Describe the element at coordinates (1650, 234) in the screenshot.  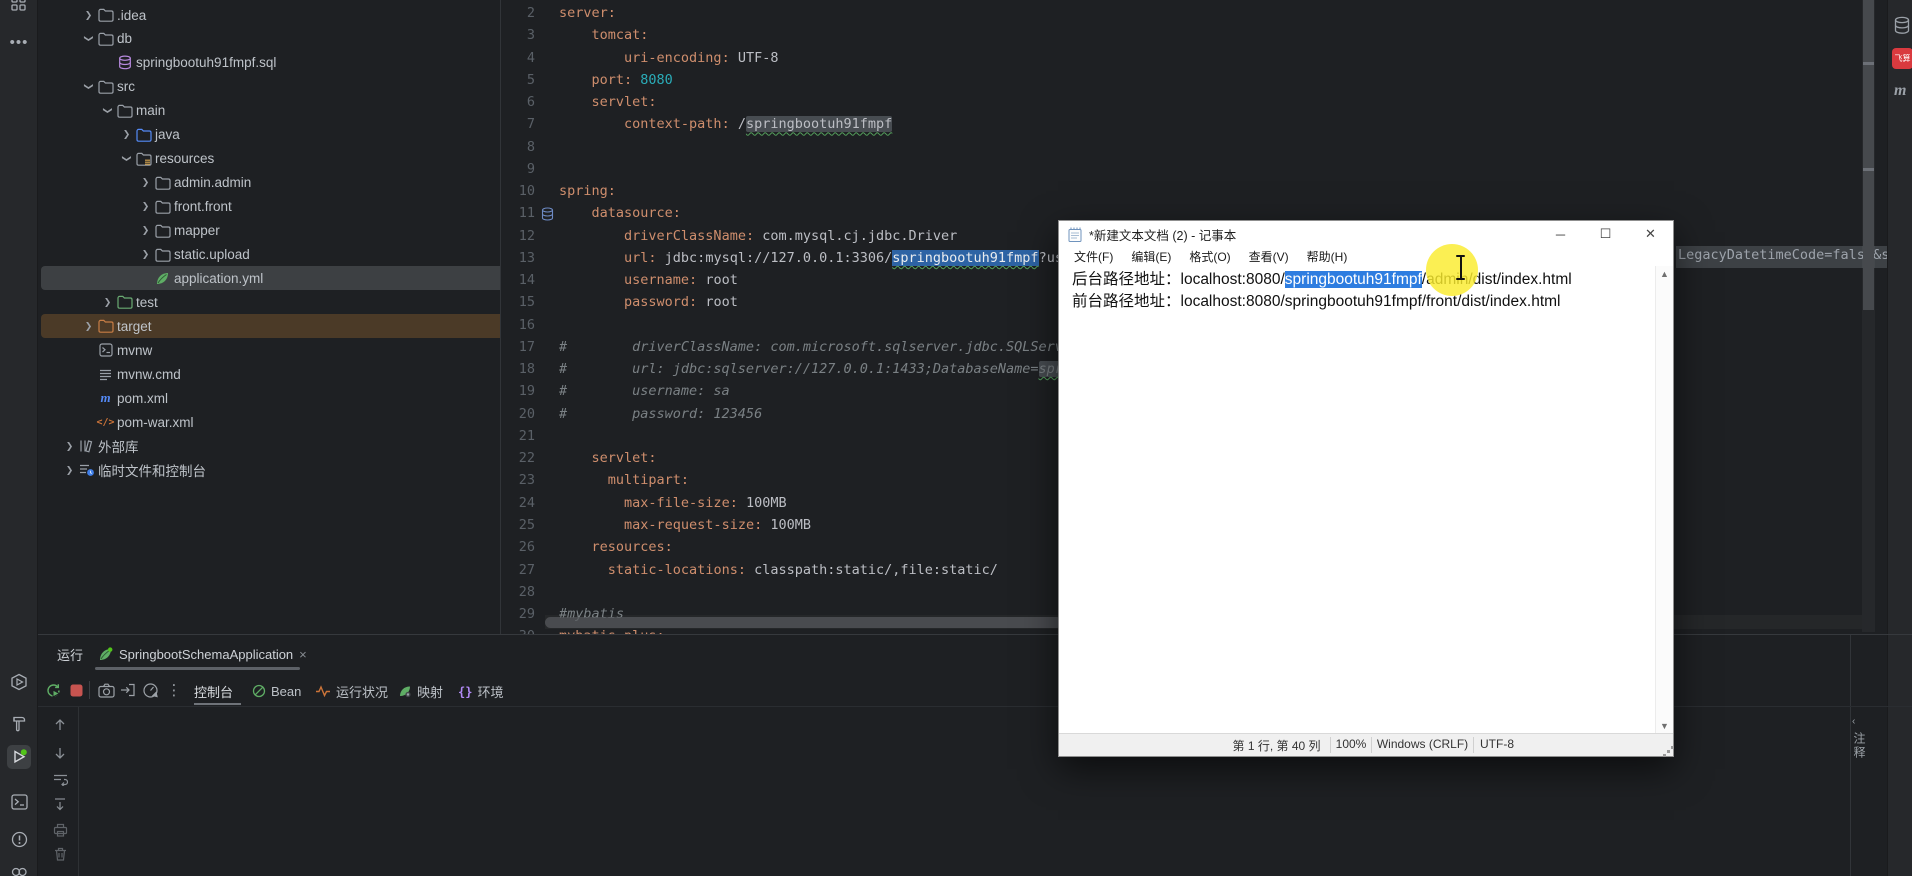
I see `close-button: ✕` at that location.